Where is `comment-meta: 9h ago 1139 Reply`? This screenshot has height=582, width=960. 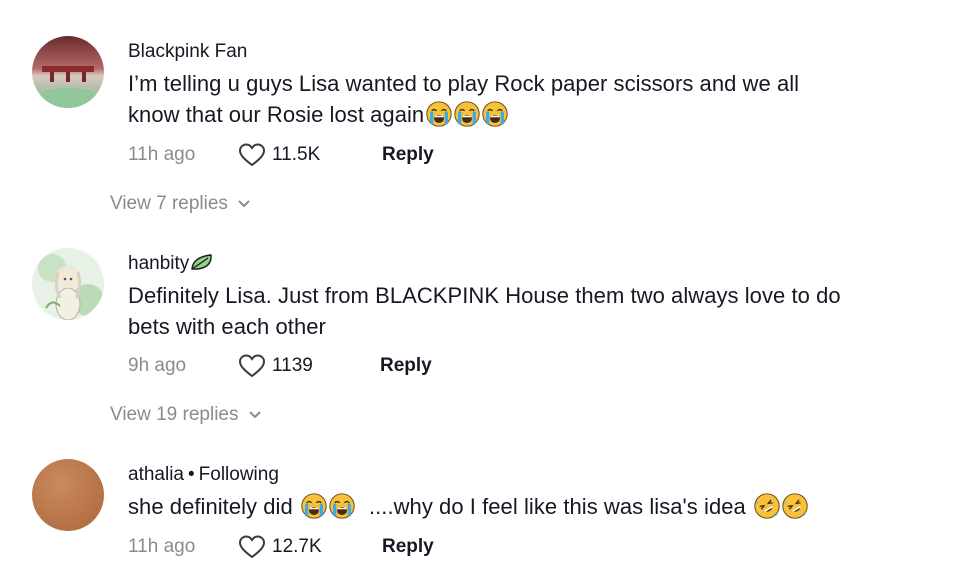
comment-meta: 9h ago 1139 Reply is located at coordinates (280, 366).